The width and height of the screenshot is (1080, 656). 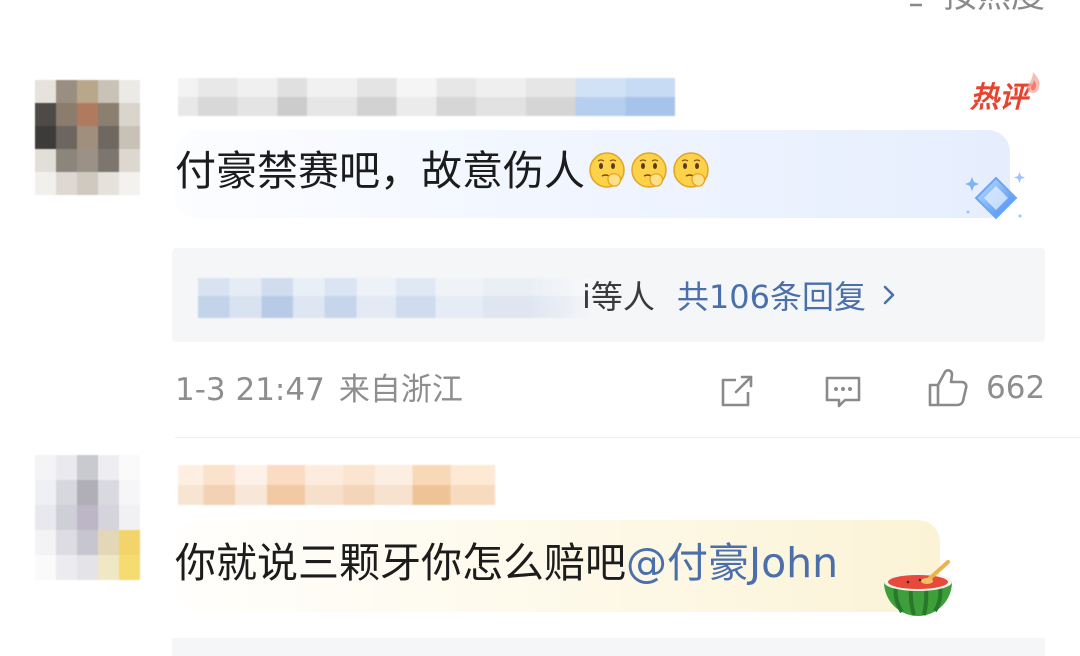 What do you see at coordinates (771, 295) in the screenshot?
I see `view-replies-link: 共106条回复` at bounding box center [771, 295].